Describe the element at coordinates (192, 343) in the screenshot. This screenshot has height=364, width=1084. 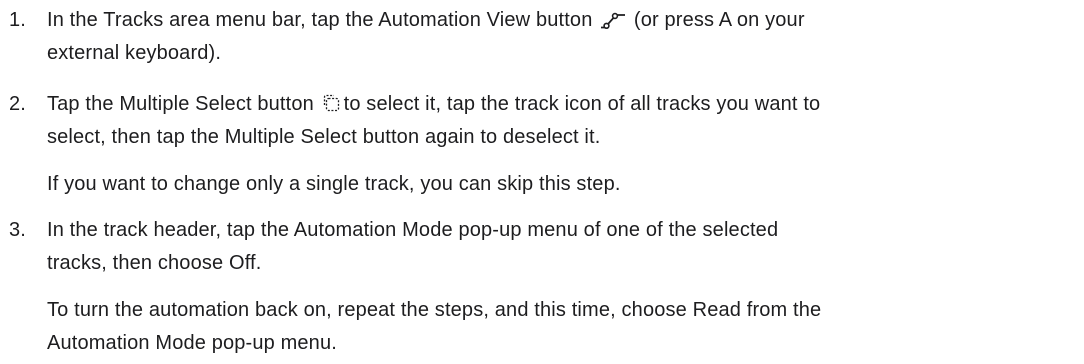
I see `step-note-line: Automation Mode pop-up menu.` at that location.